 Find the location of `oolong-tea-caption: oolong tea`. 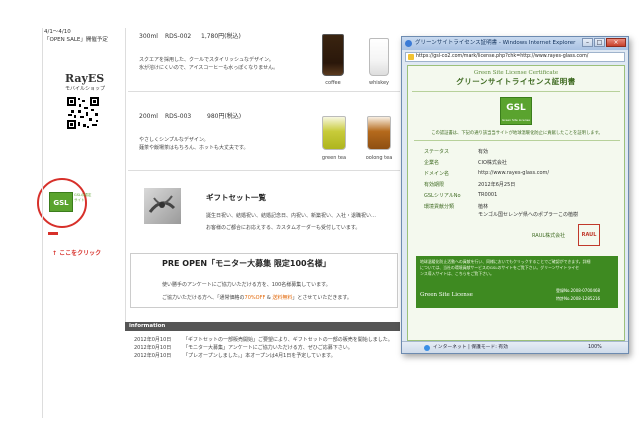

oolong-tea-caption: oolong tea is located at coordinates (379, 158).